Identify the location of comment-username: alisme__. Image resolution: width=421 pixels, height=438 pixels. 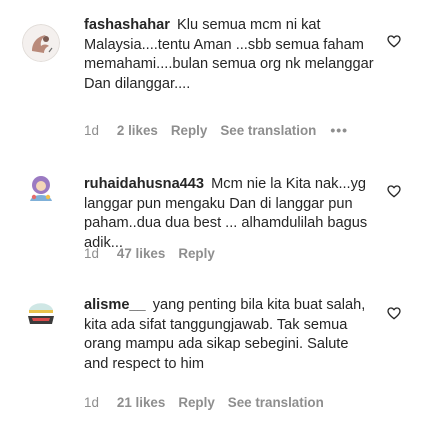
(115, 305).